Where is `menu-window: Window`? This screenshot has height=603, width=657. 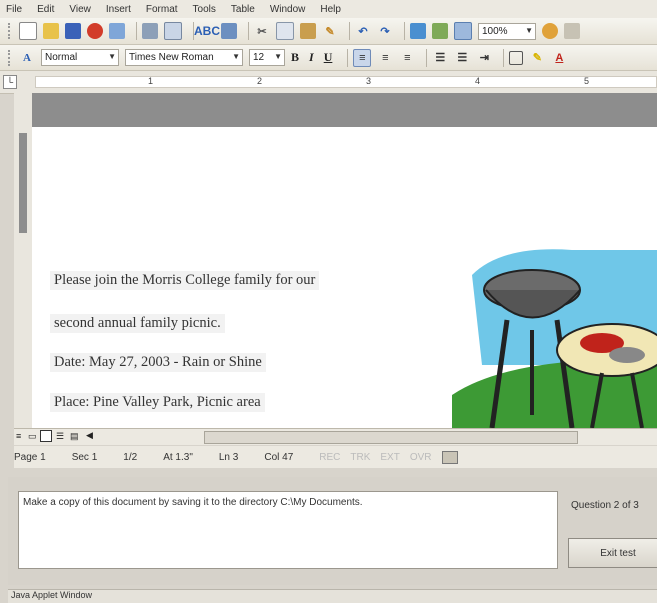
menu-window: Window is located at coordinates (288, 9).